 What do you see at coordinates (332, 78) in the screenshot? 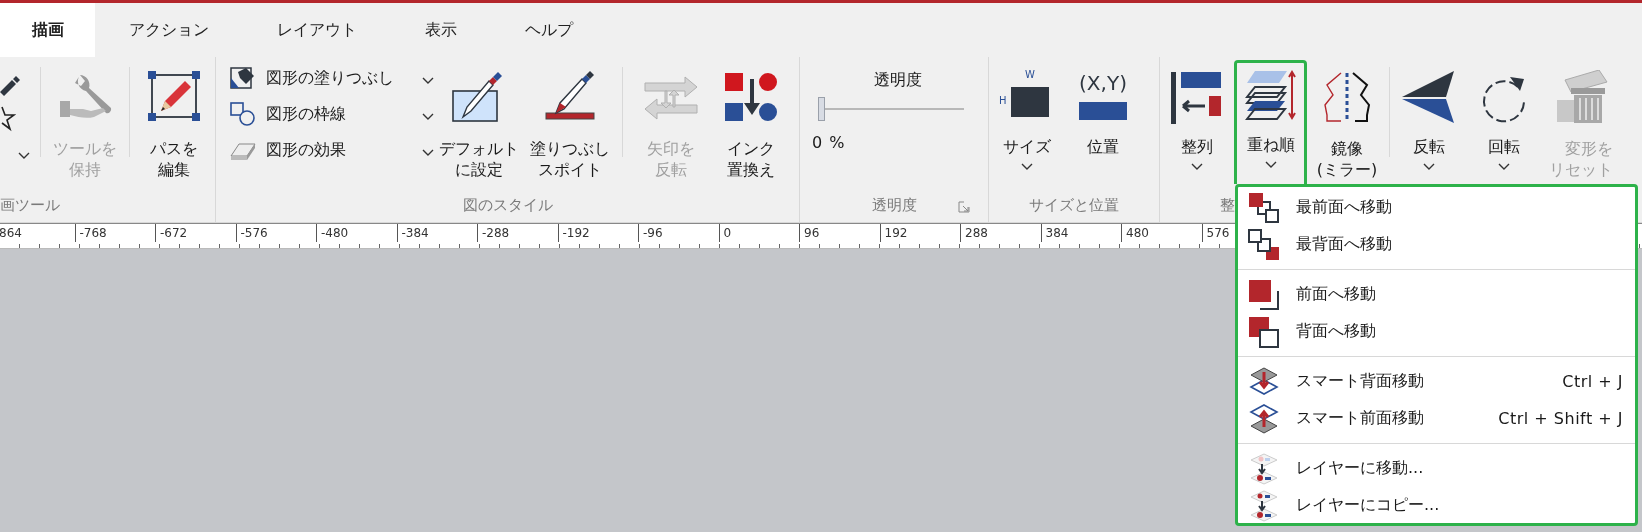
I see `dropdown-button: 図形の塗りつぶし` at bounding box center [332, 78].